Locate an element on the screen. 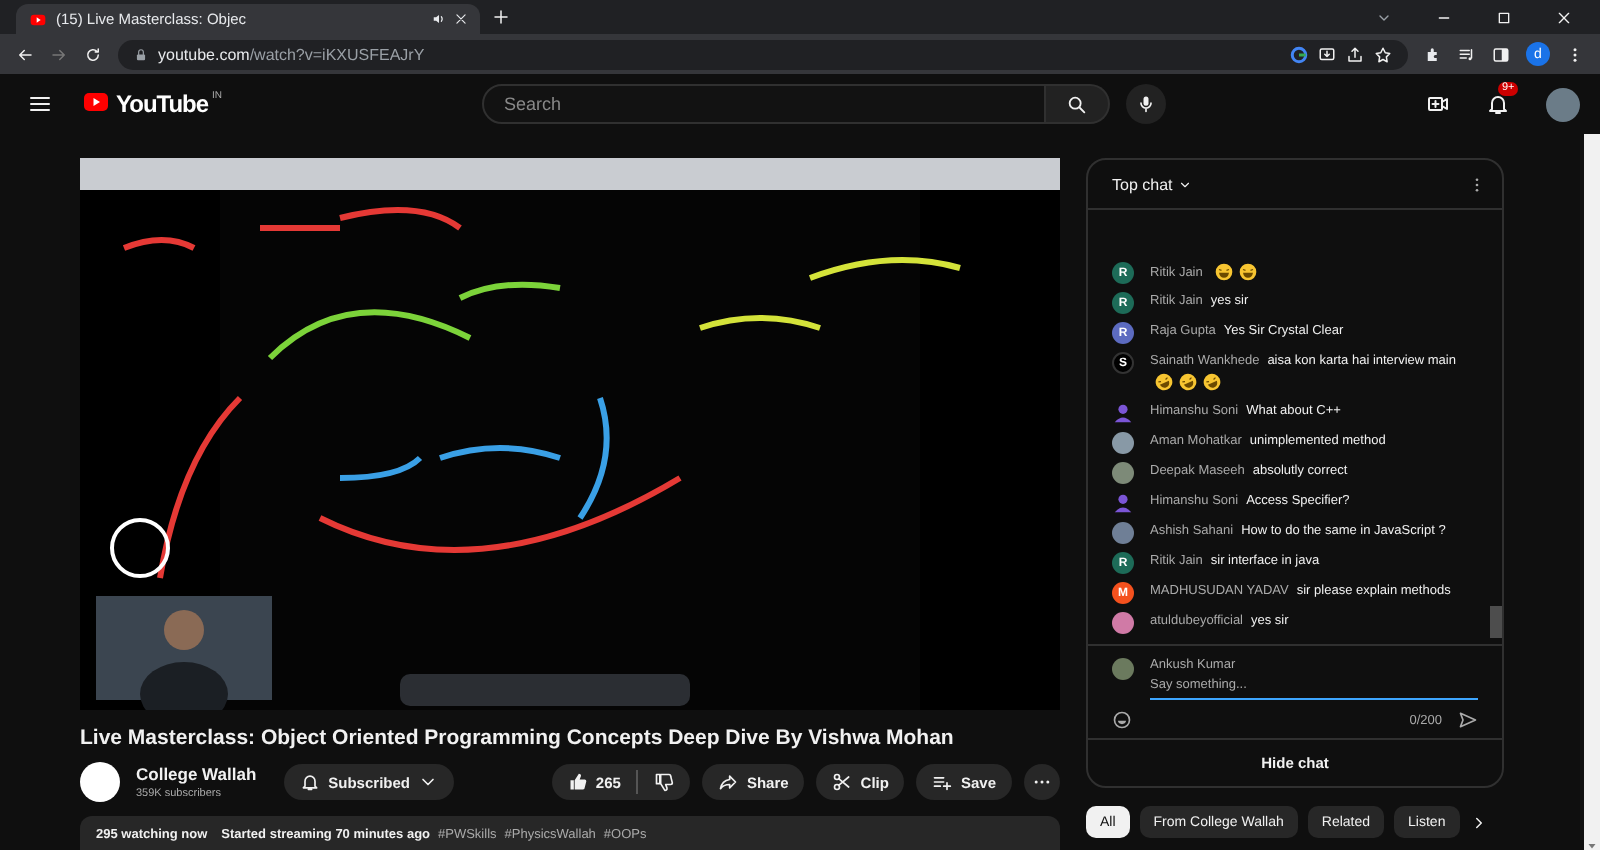 This screenshot has height=850, width=1600. back-icon is located at coordinates (25, 54).